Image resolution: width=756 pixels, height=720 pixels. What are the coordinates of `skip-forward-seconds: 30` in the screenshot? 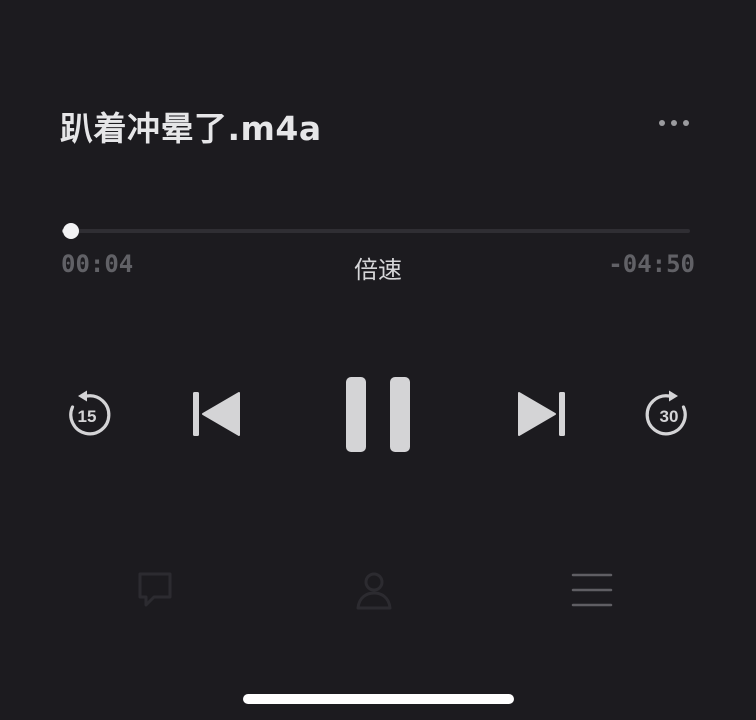 It's located at (669, 416).